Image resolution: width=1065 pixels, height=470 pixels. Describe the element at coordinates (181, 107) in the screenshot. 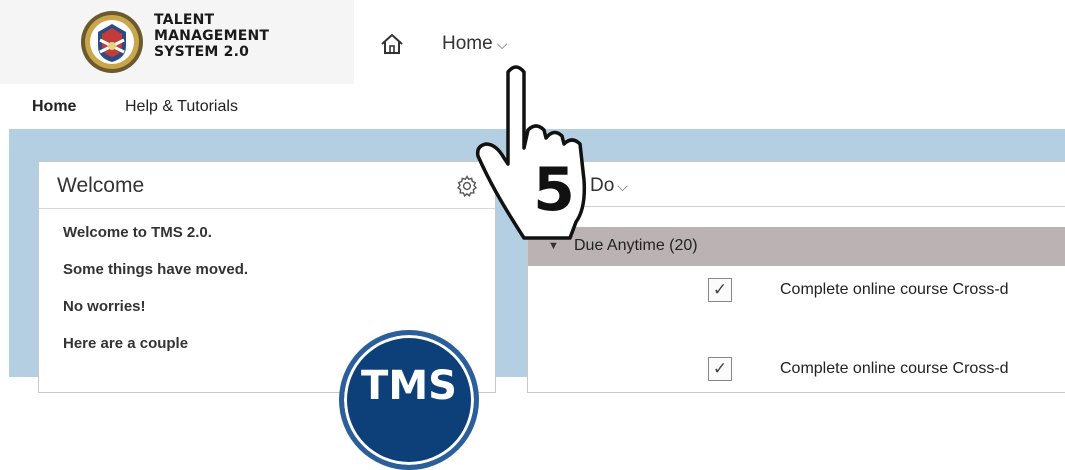

I see `nav-link-help-tutorials: Help & Tutorials` at that location.